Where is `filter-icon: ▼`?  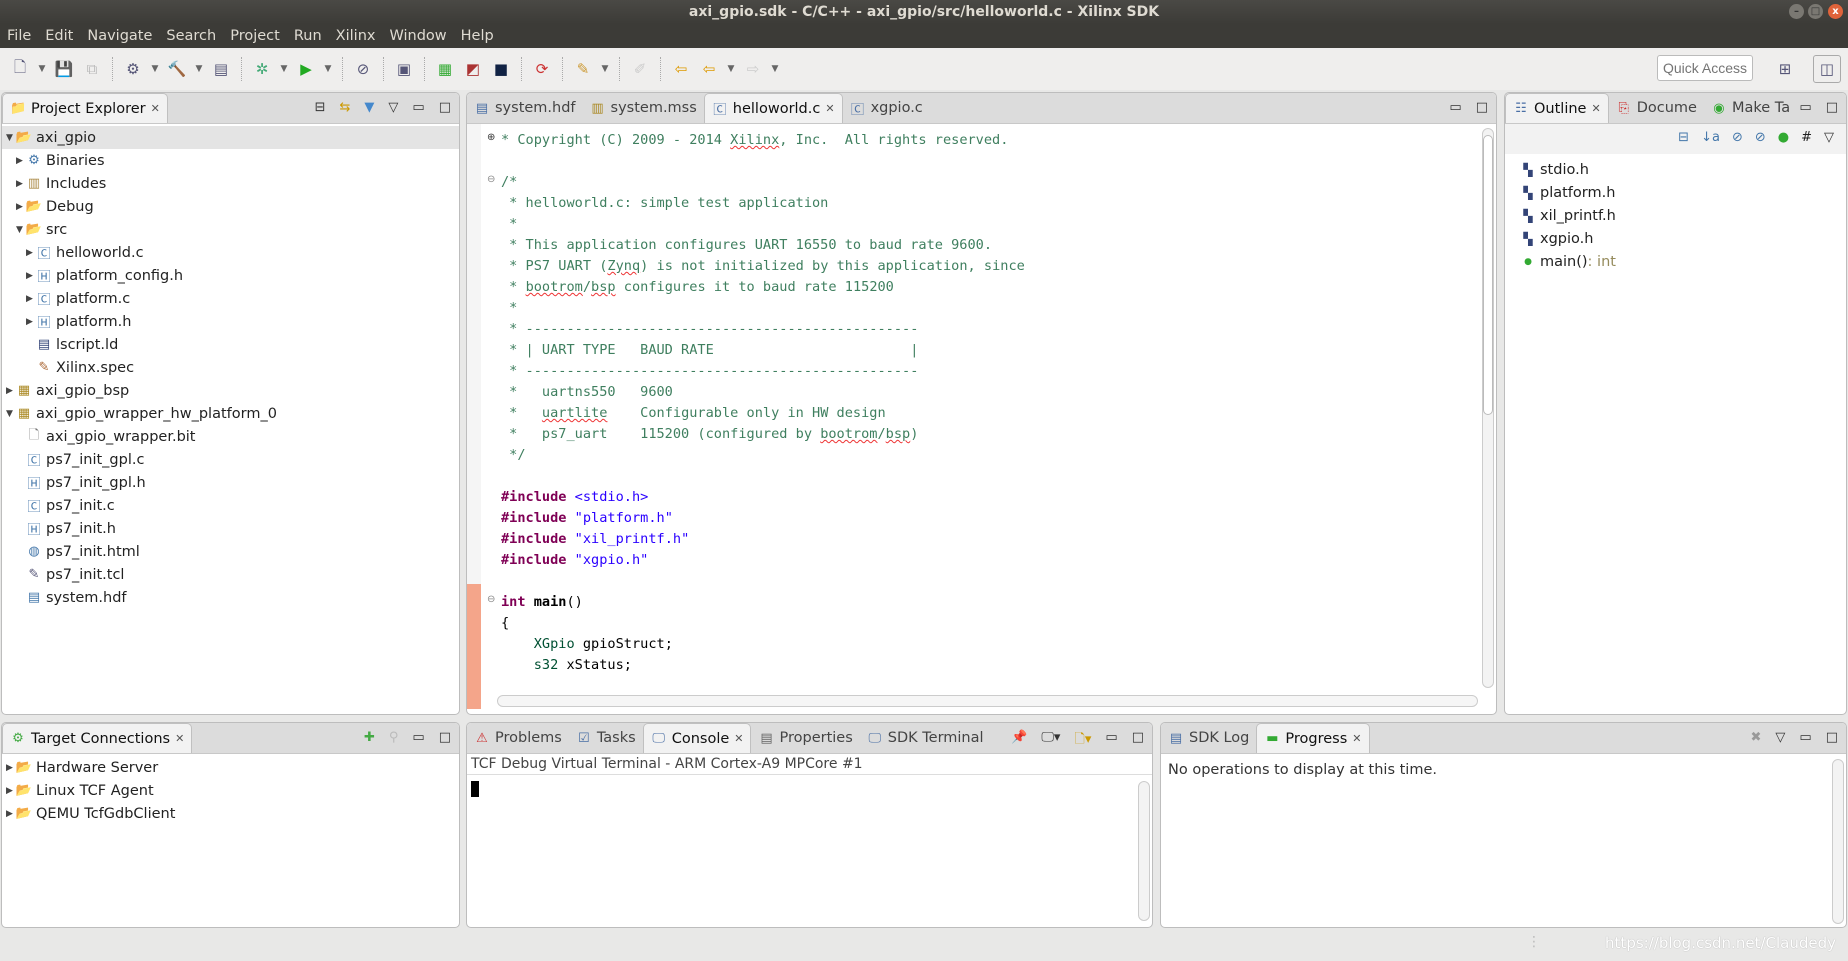
filter-icon: ▼ is located at coordinates (369, 107).